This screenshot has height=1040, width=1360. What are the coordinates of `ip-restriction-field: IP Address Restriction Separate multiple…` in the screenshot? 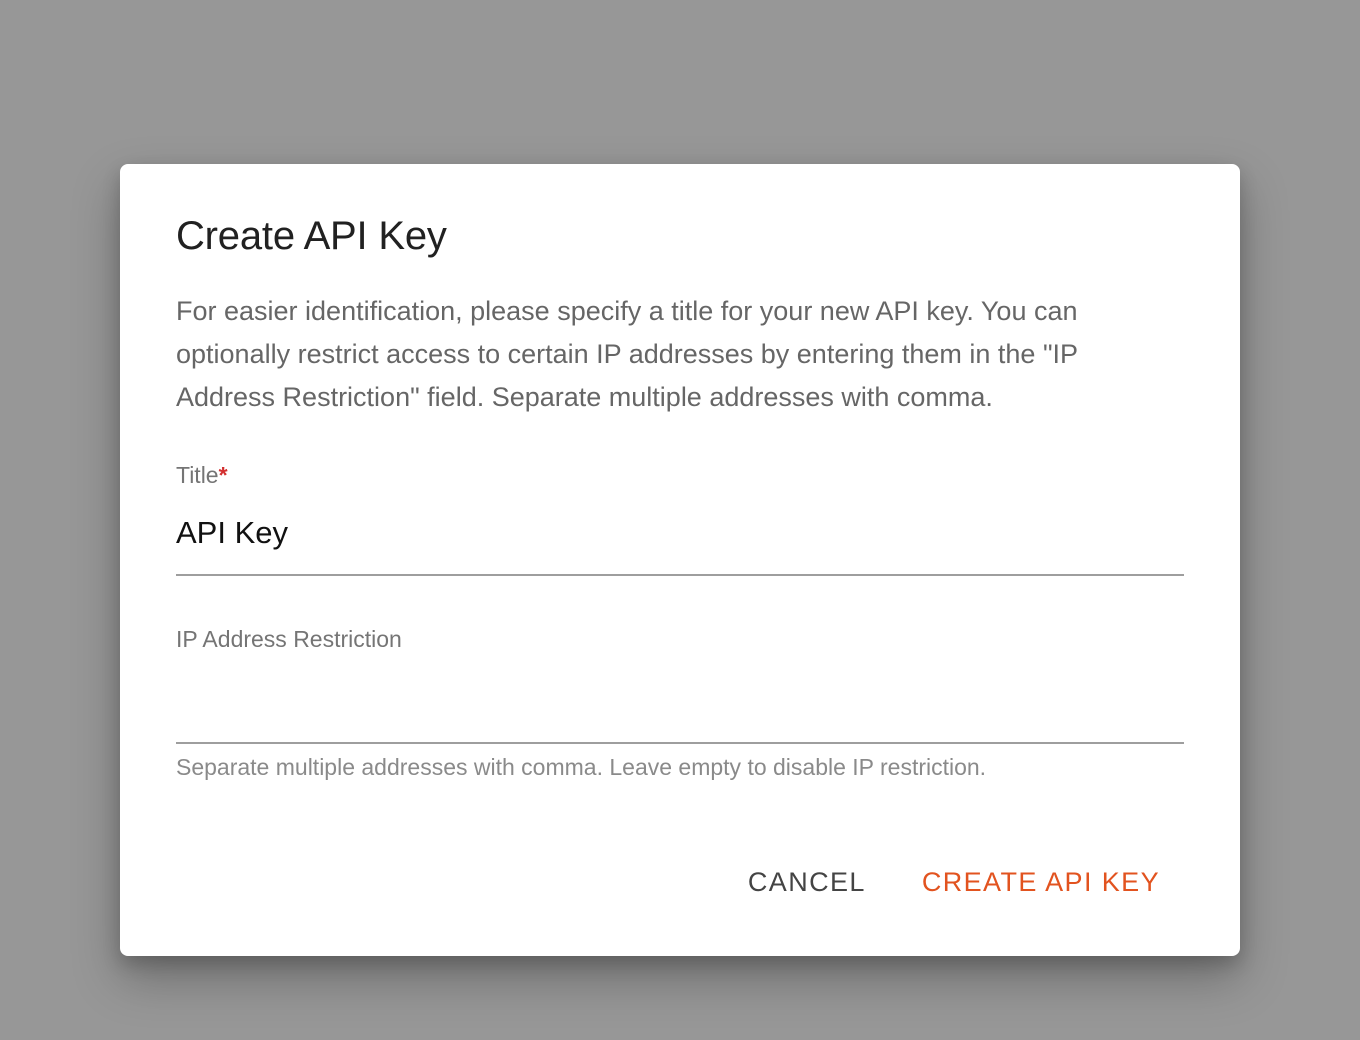 It's located at (680, 704).